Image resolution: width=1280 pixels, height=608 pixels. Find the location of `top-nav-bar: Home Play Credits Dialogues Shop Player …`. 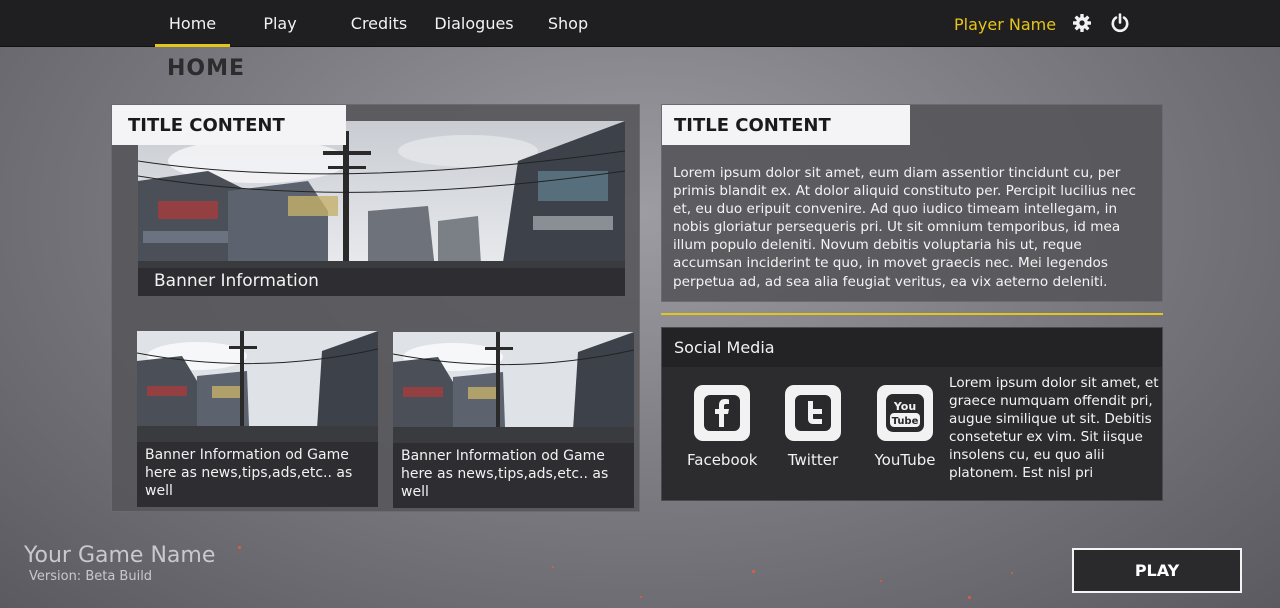

top-nav-bar: Home Play Credits Dialogues Shop Player … is located at coordinates (640, 23).